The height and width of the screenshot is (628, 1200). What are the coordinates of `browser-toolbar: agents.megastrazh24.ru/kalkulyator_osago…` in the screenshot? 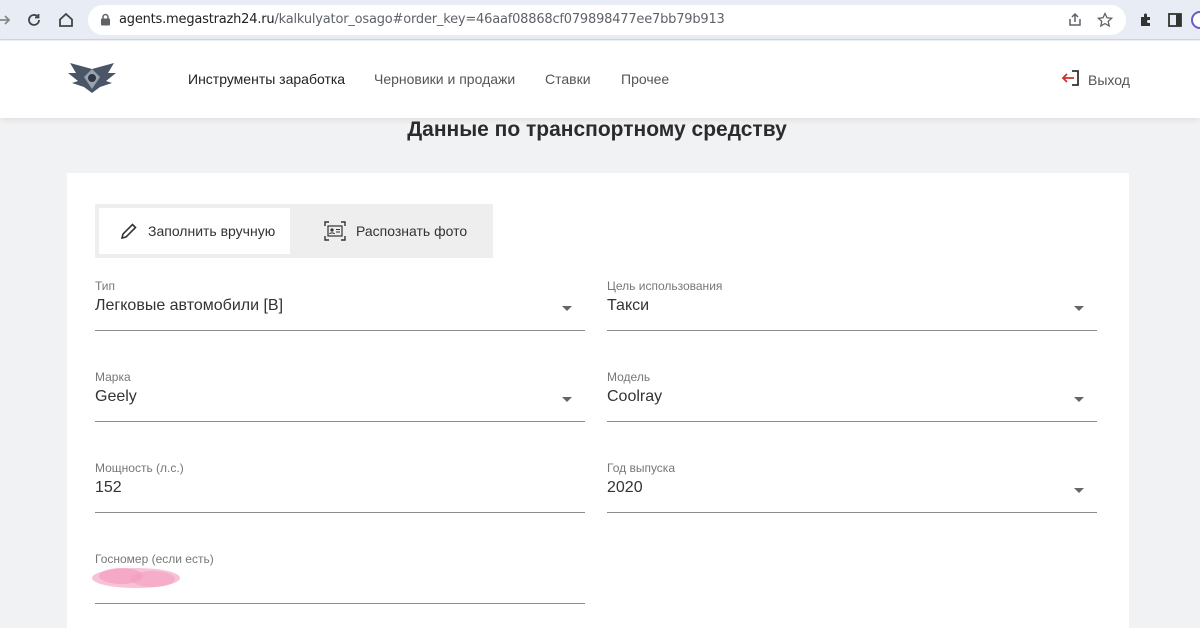 It's located at (600, 20).